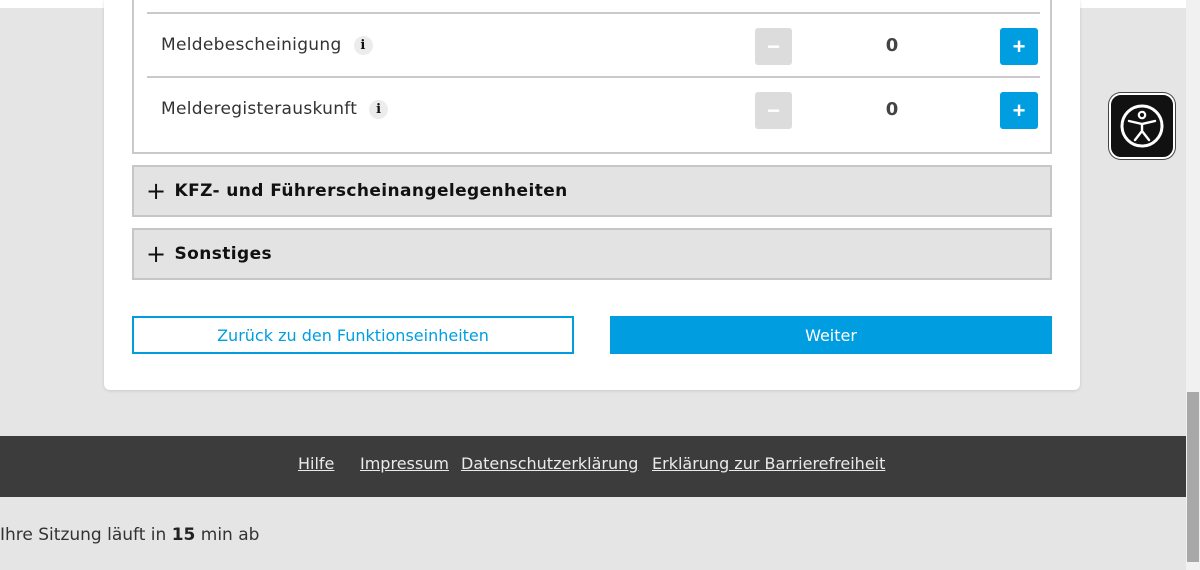 The height and width of the screenshot is (570, 1200). I want to click on service-row-meldebescheinigung: Meldebescheinigung i − 0 +, so click(593, 44).